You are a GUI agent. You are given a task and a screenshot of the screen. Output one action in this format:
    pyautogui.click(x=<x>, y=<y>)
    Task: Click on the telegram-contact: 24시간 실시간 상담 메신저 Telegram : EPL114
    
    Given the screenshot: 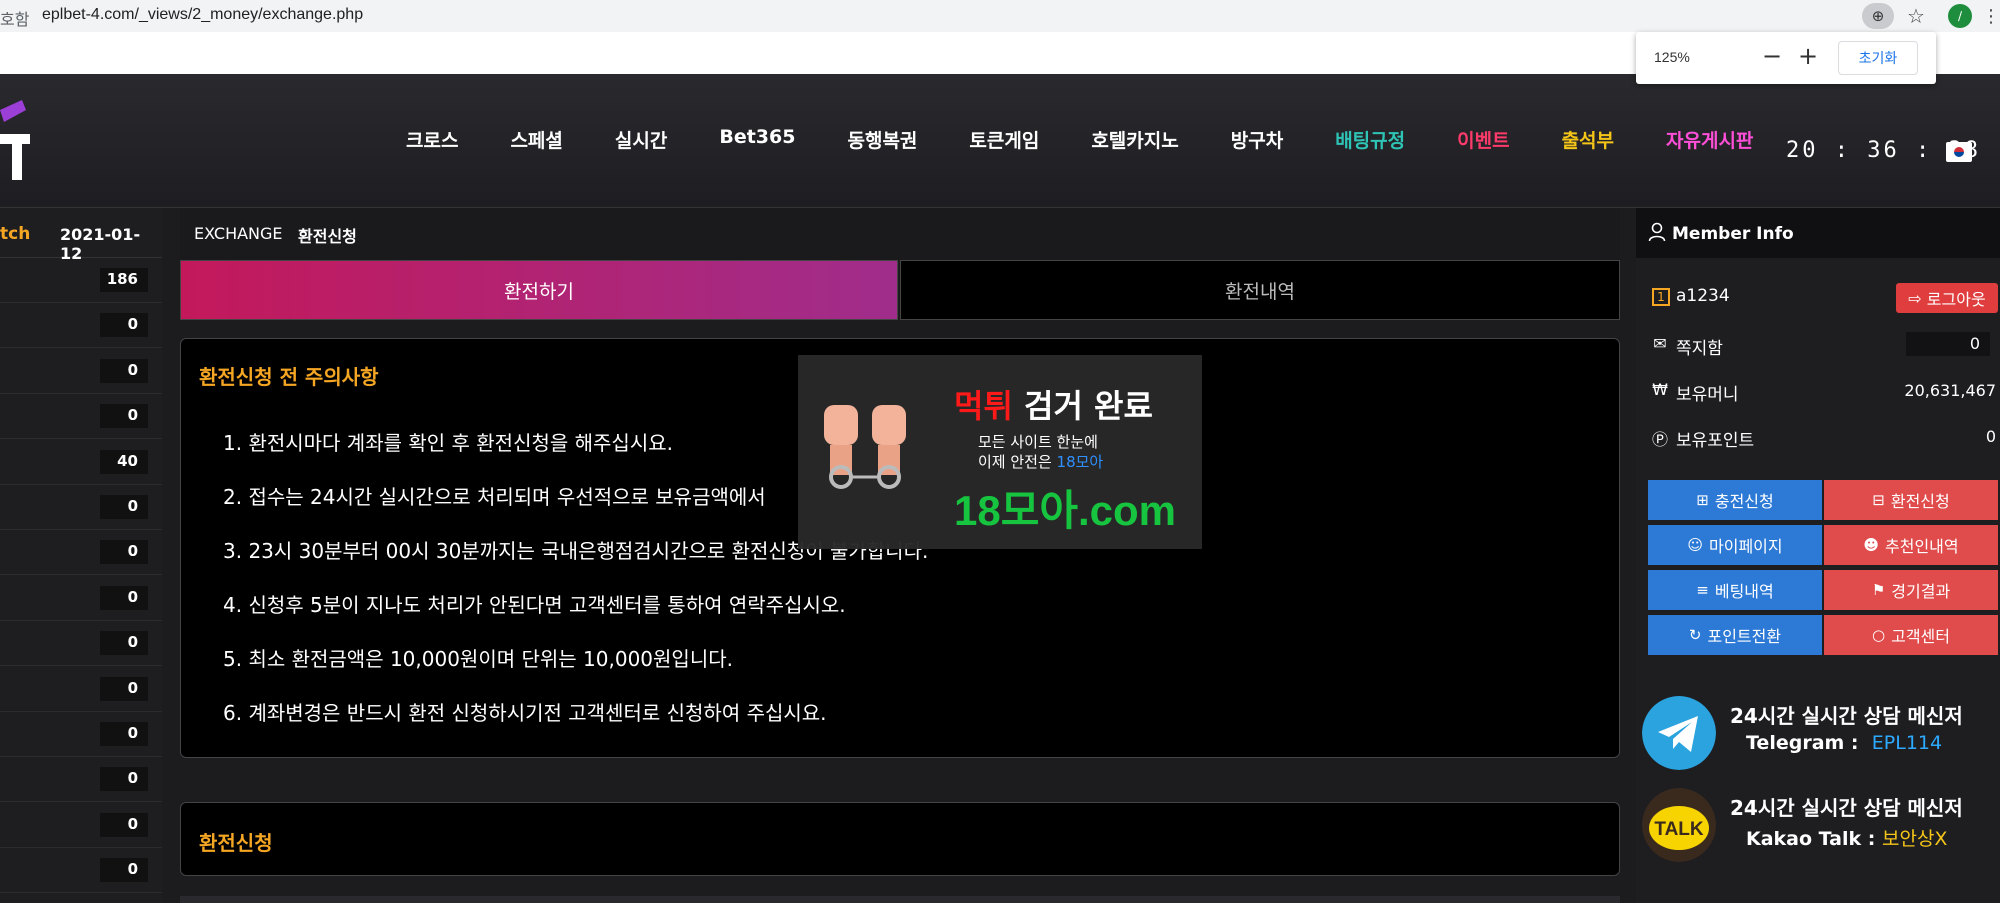 What is the action you would take?
    pyautogui.click(x=1818, y=734)
    